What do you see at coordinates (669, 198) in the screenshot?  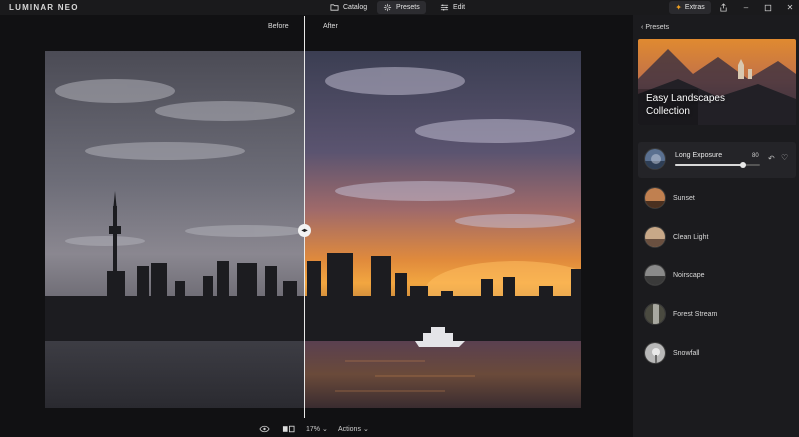 I see `preset-item-sunset: Sunset` at bounding box center [669, 198].